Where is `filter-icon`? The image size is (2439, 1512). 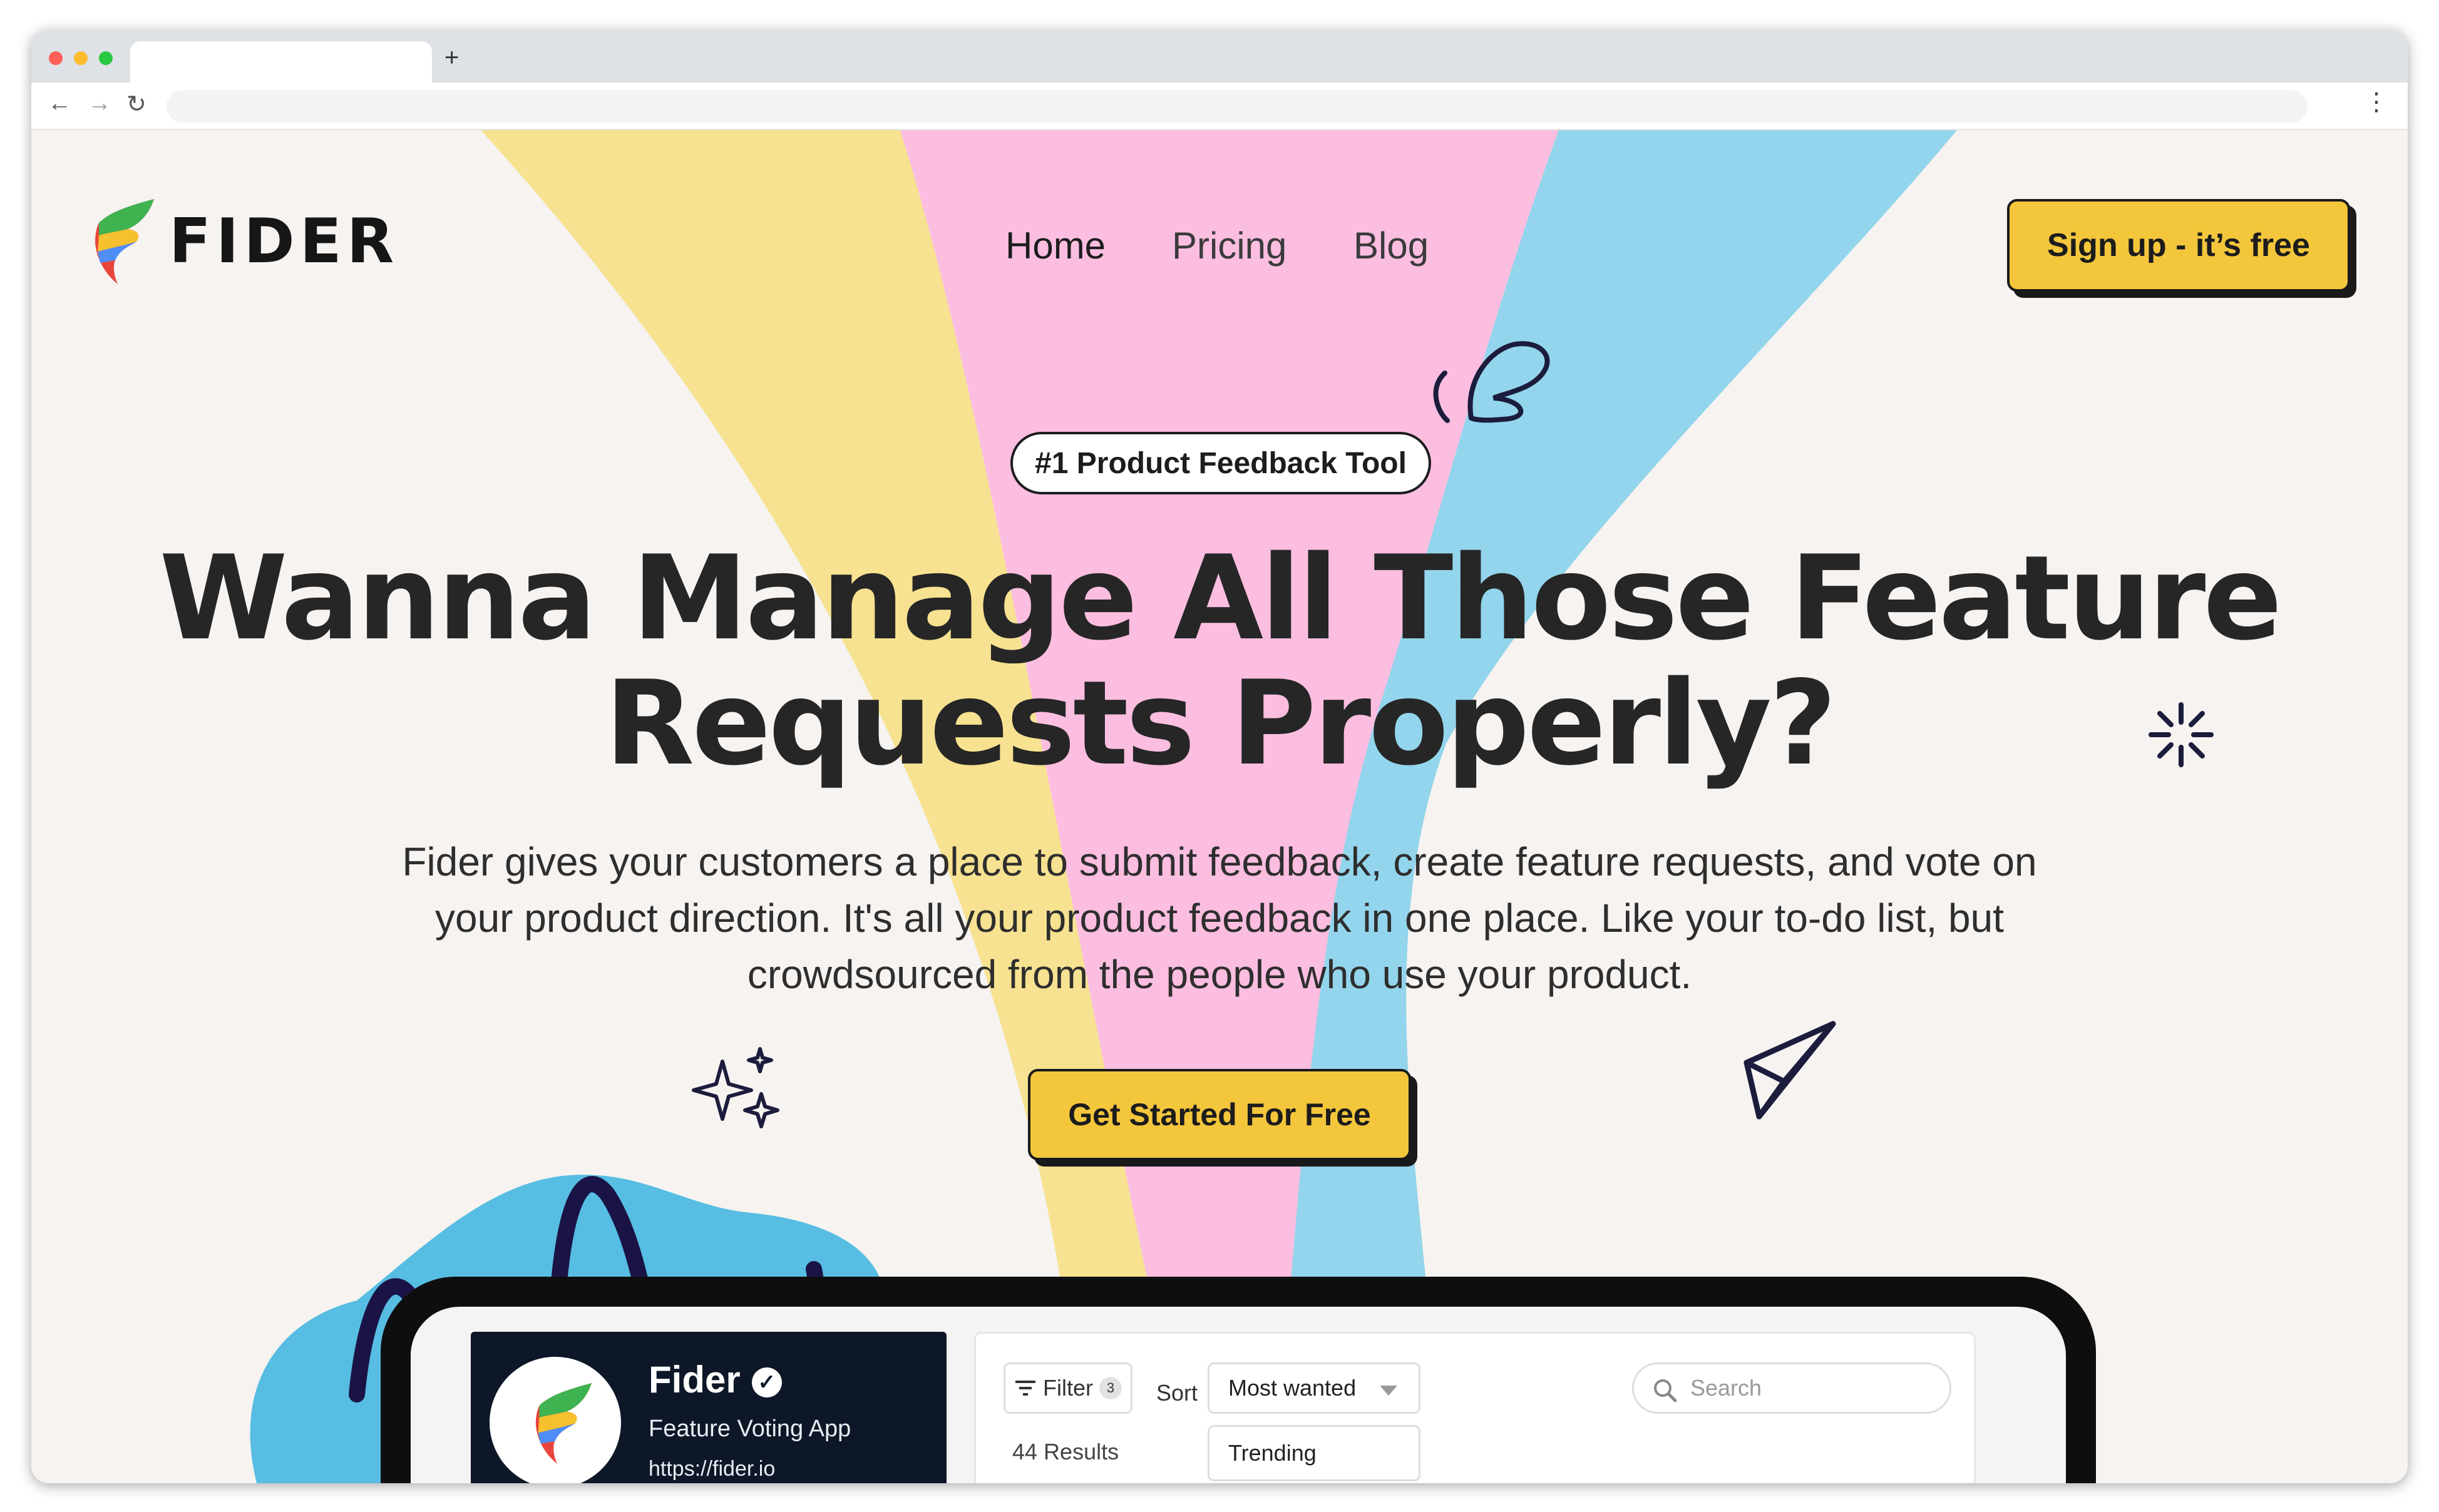 filter-icon is located at coordinates (1025, 1388).